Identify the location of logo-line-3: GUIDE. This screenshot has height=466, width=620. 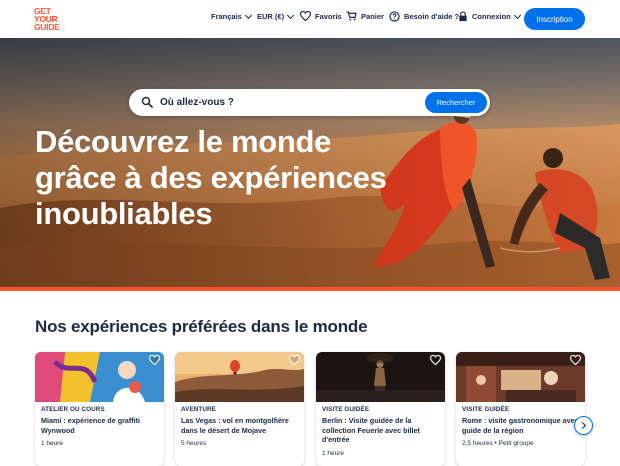
(47, 27).